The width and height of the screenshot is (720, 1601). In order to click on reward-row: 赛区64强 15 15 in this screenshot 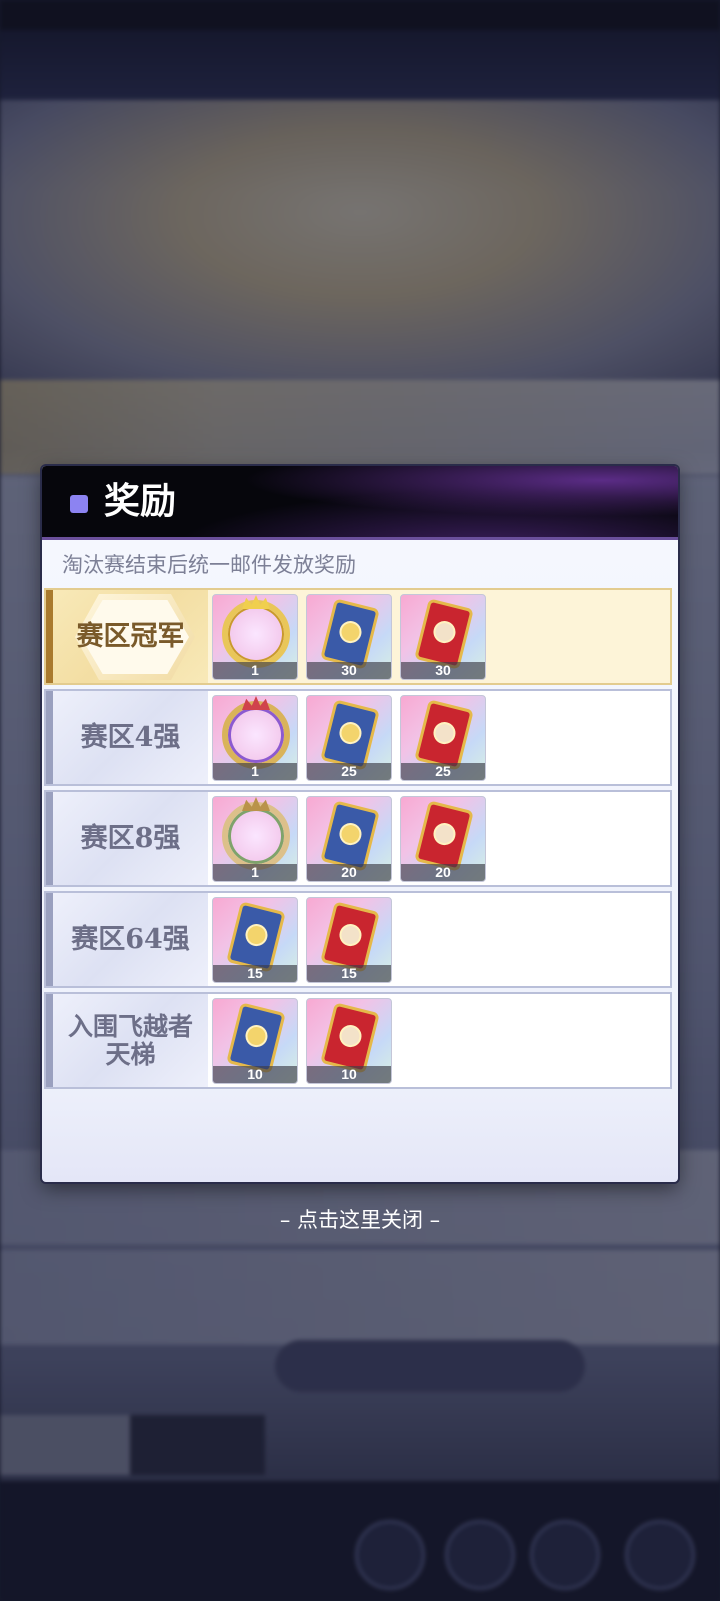, I will do `click(358, 939)`.